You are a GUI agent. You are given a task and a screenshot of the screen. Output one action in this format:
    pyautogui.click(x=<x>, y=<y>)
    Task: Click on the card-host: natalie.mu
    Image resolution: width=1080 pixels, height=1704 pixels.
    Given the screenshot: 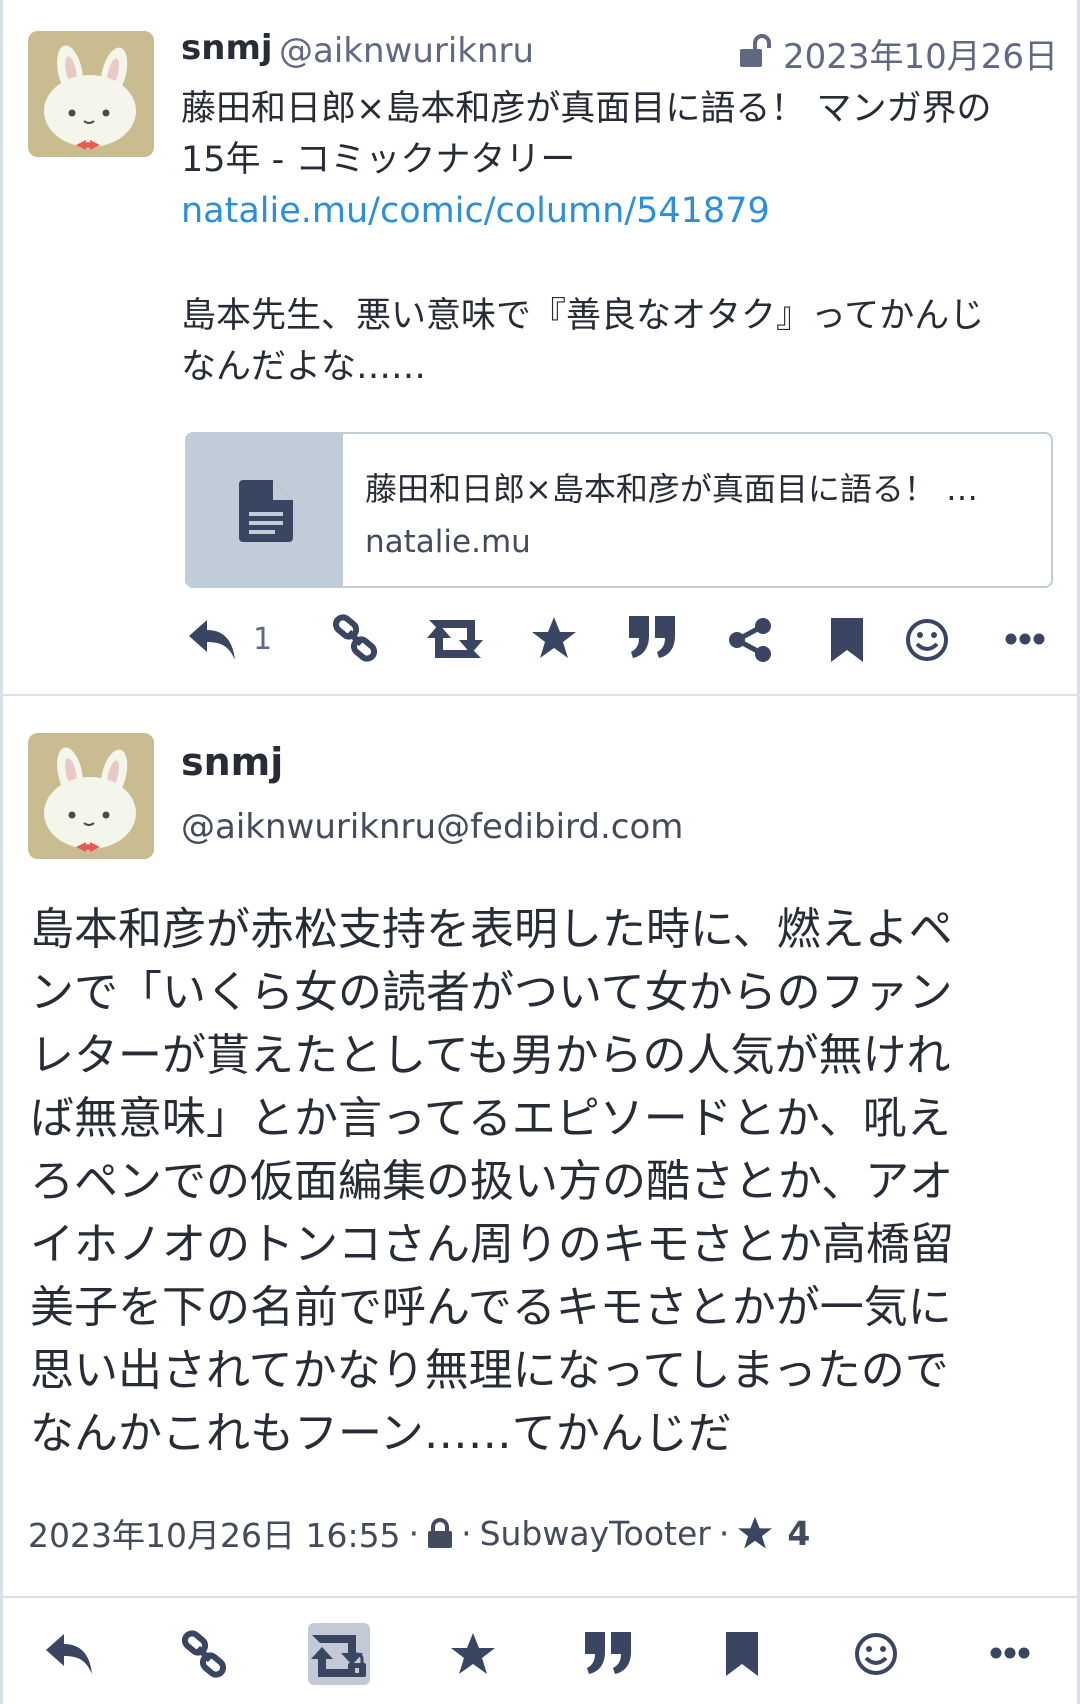 What is the action you would take?
    pyautogui.click(x=448, y=542)
    